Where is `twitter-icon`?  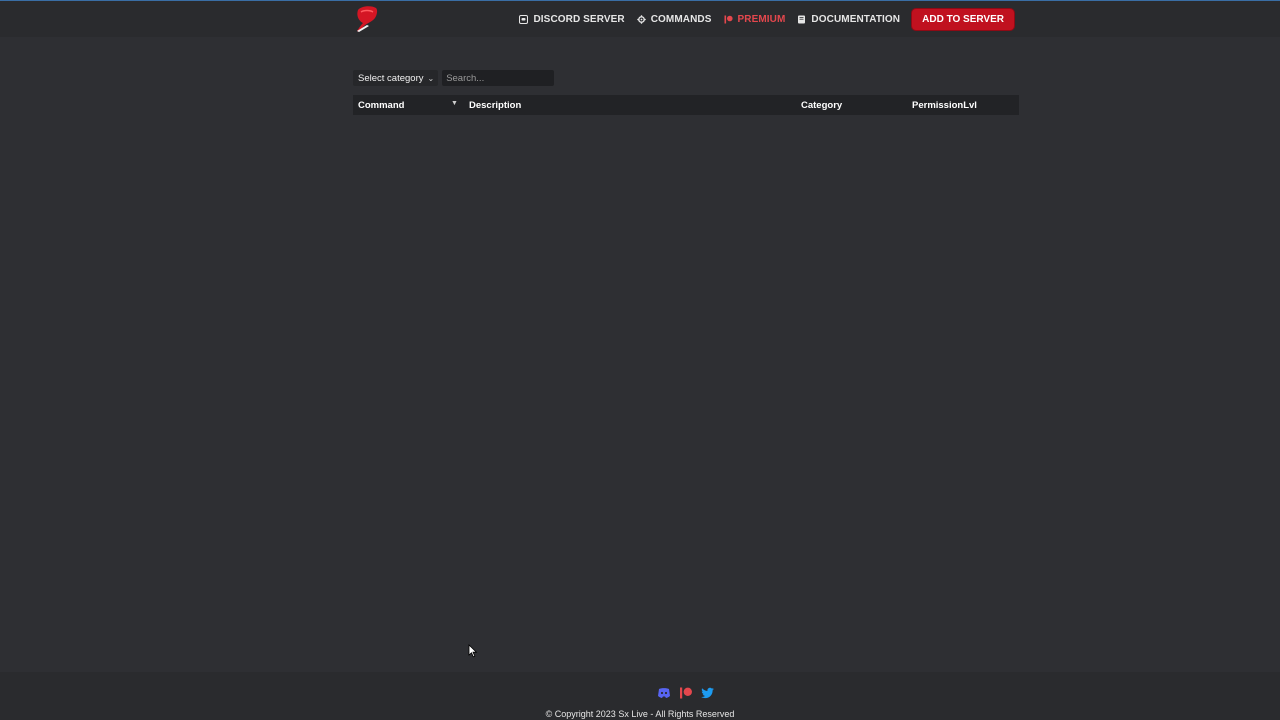
twitter-icon is located at coordinates (708, 692).